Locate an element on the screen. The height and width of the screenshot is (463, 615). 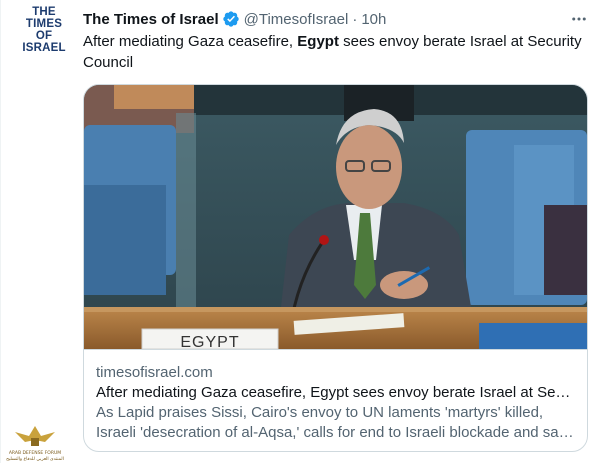
card-domain: timesofisrael.com is located at coordinates (154, 372).